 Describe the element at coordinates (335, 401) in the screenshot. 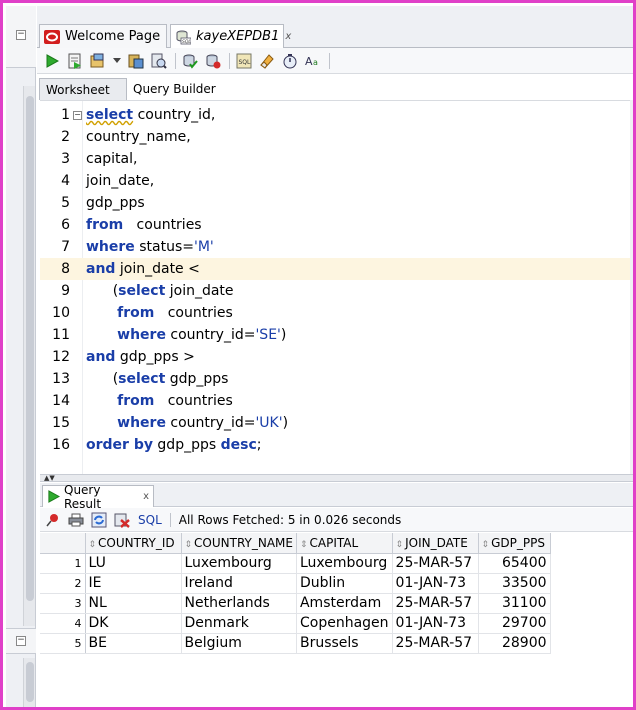

I see `code-line: 14 from countries` at that location.